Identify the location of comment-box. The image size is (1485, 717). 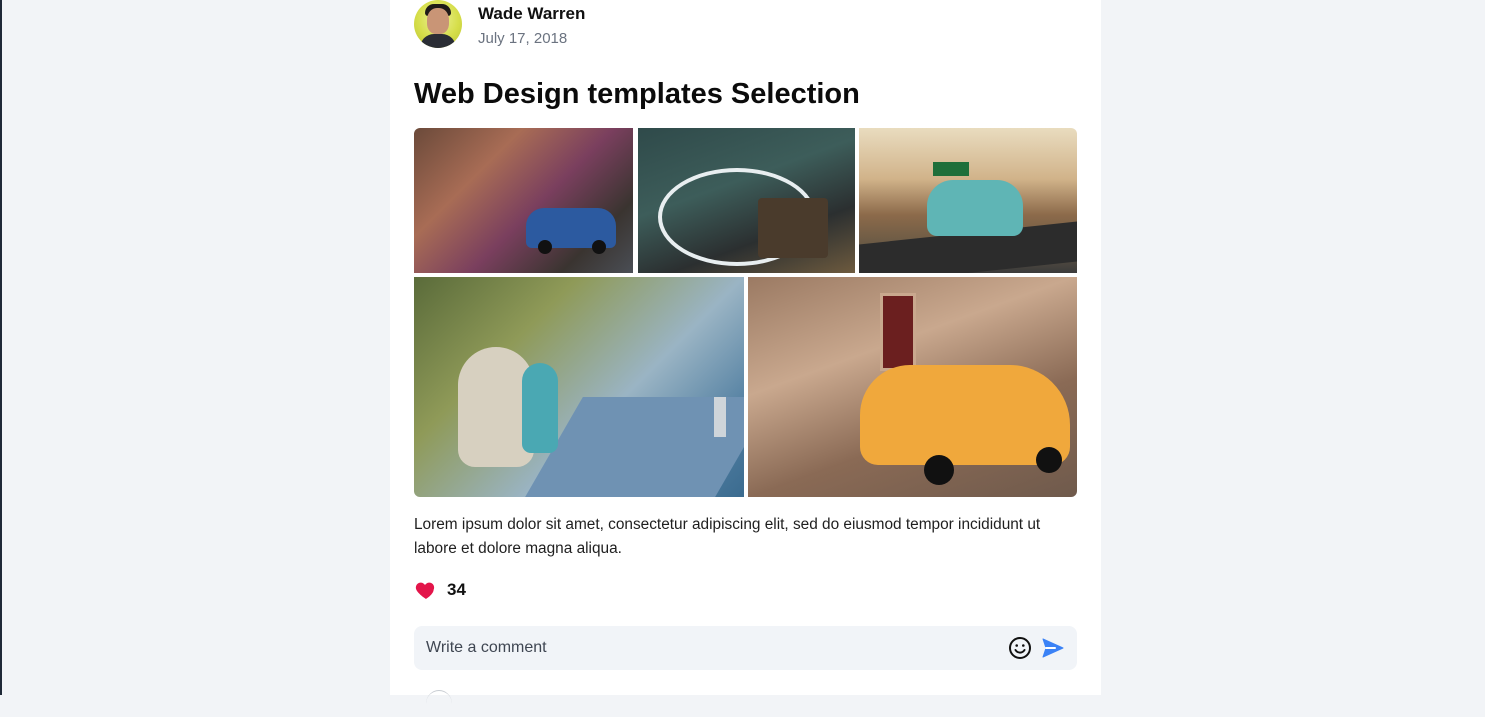
(745, 648).